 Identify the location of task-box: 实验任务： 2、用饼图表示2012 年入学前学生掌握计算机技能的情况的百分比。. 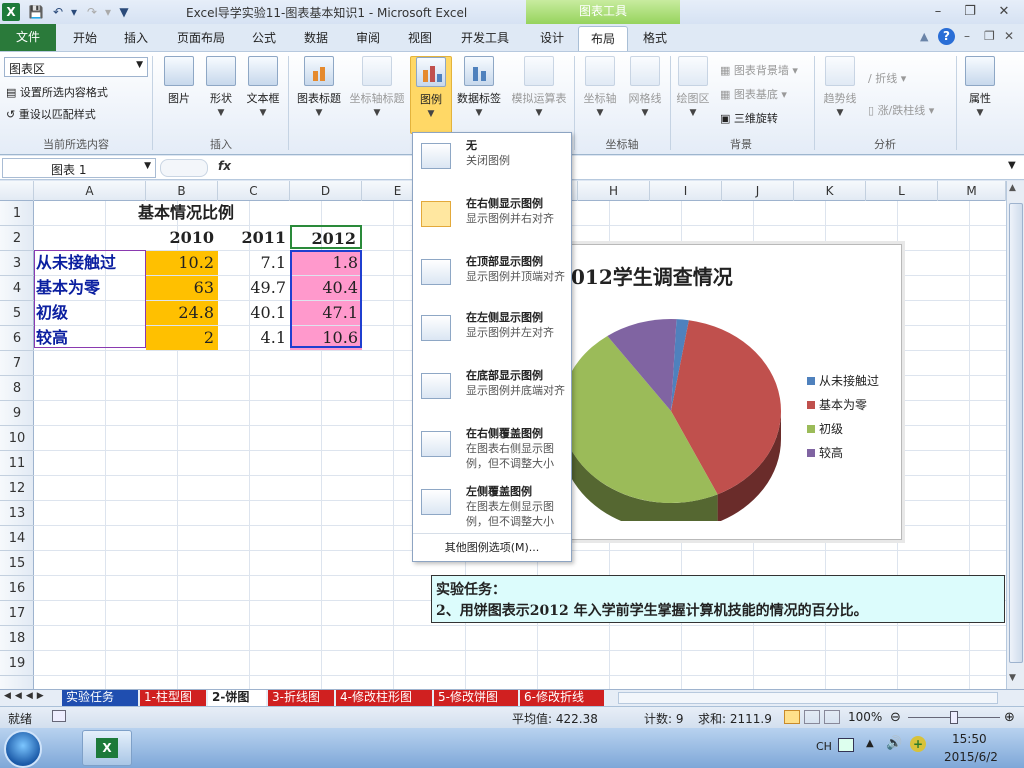
(718, 599).